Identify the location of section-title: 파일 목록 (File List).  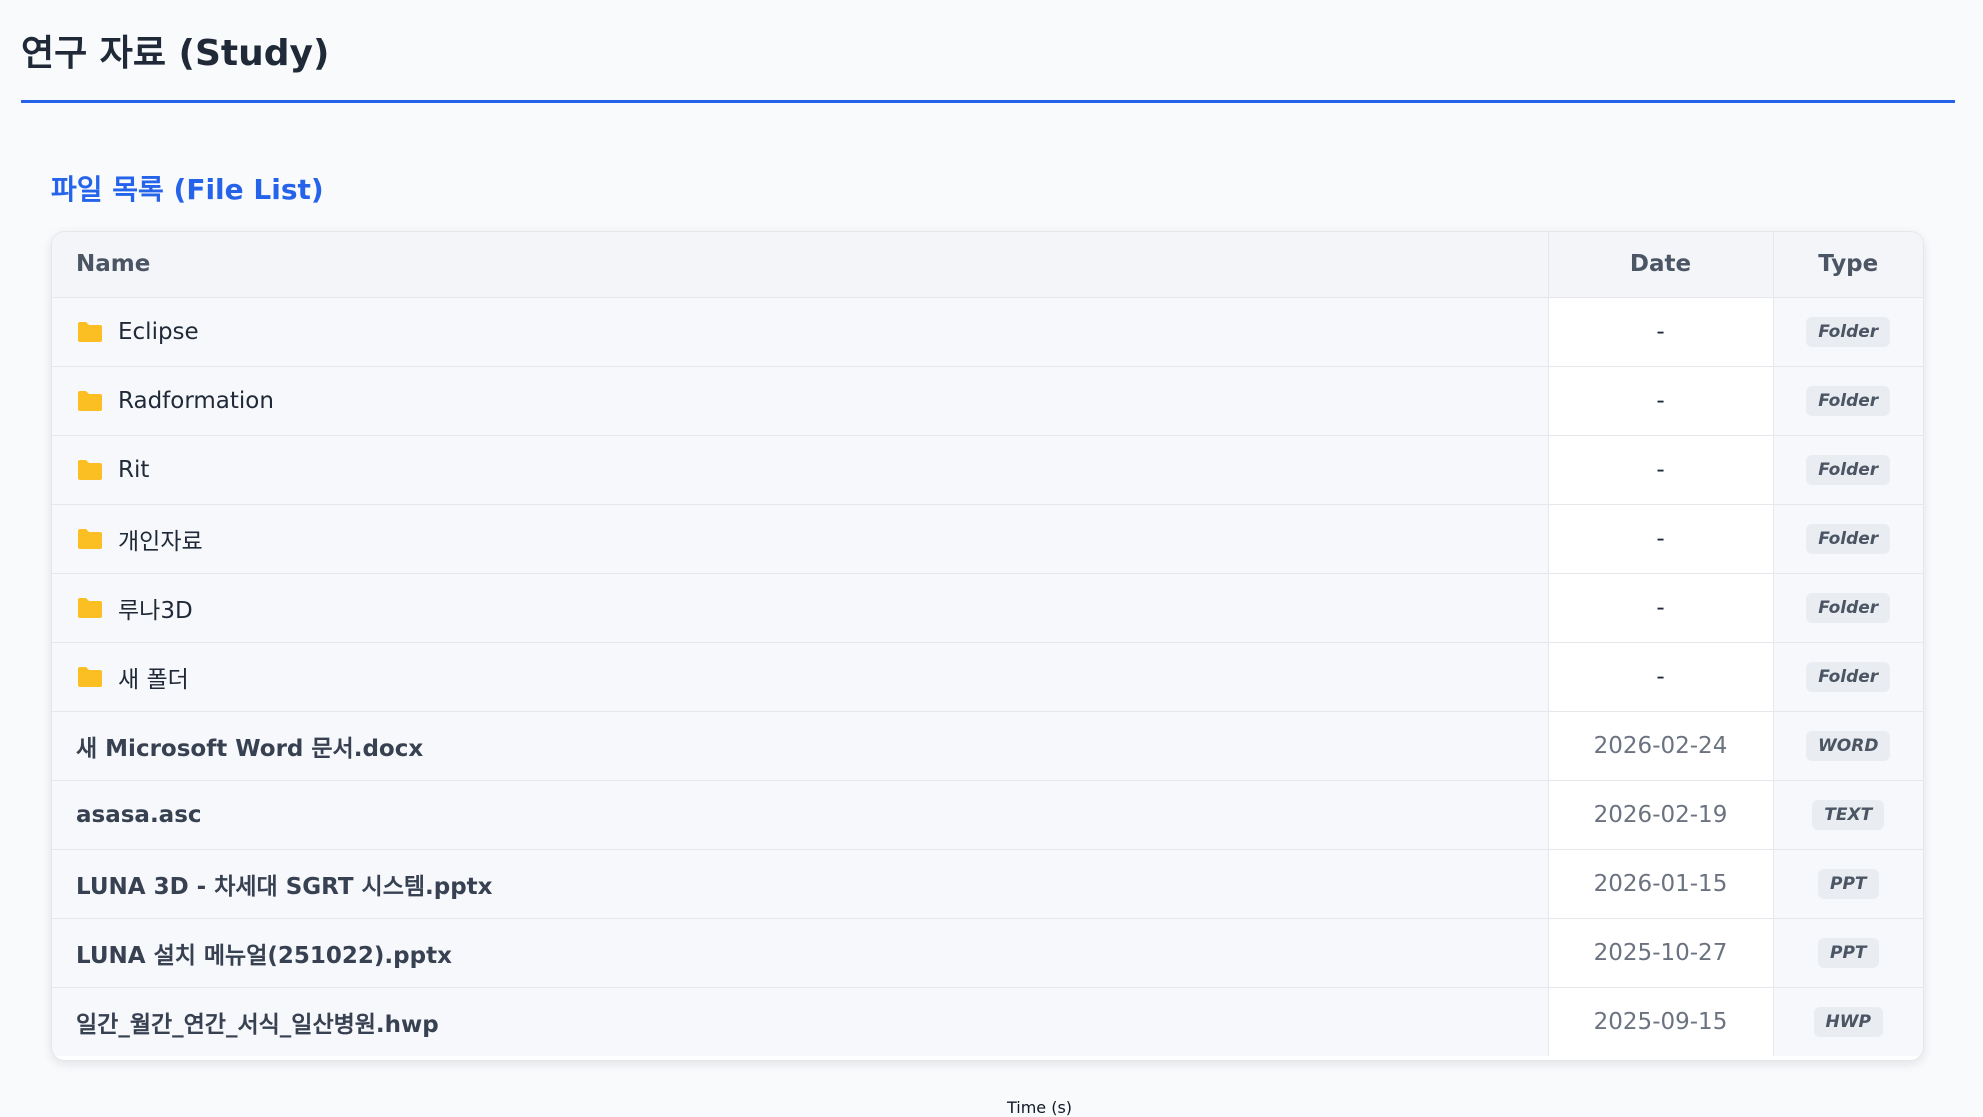
(187, 189).